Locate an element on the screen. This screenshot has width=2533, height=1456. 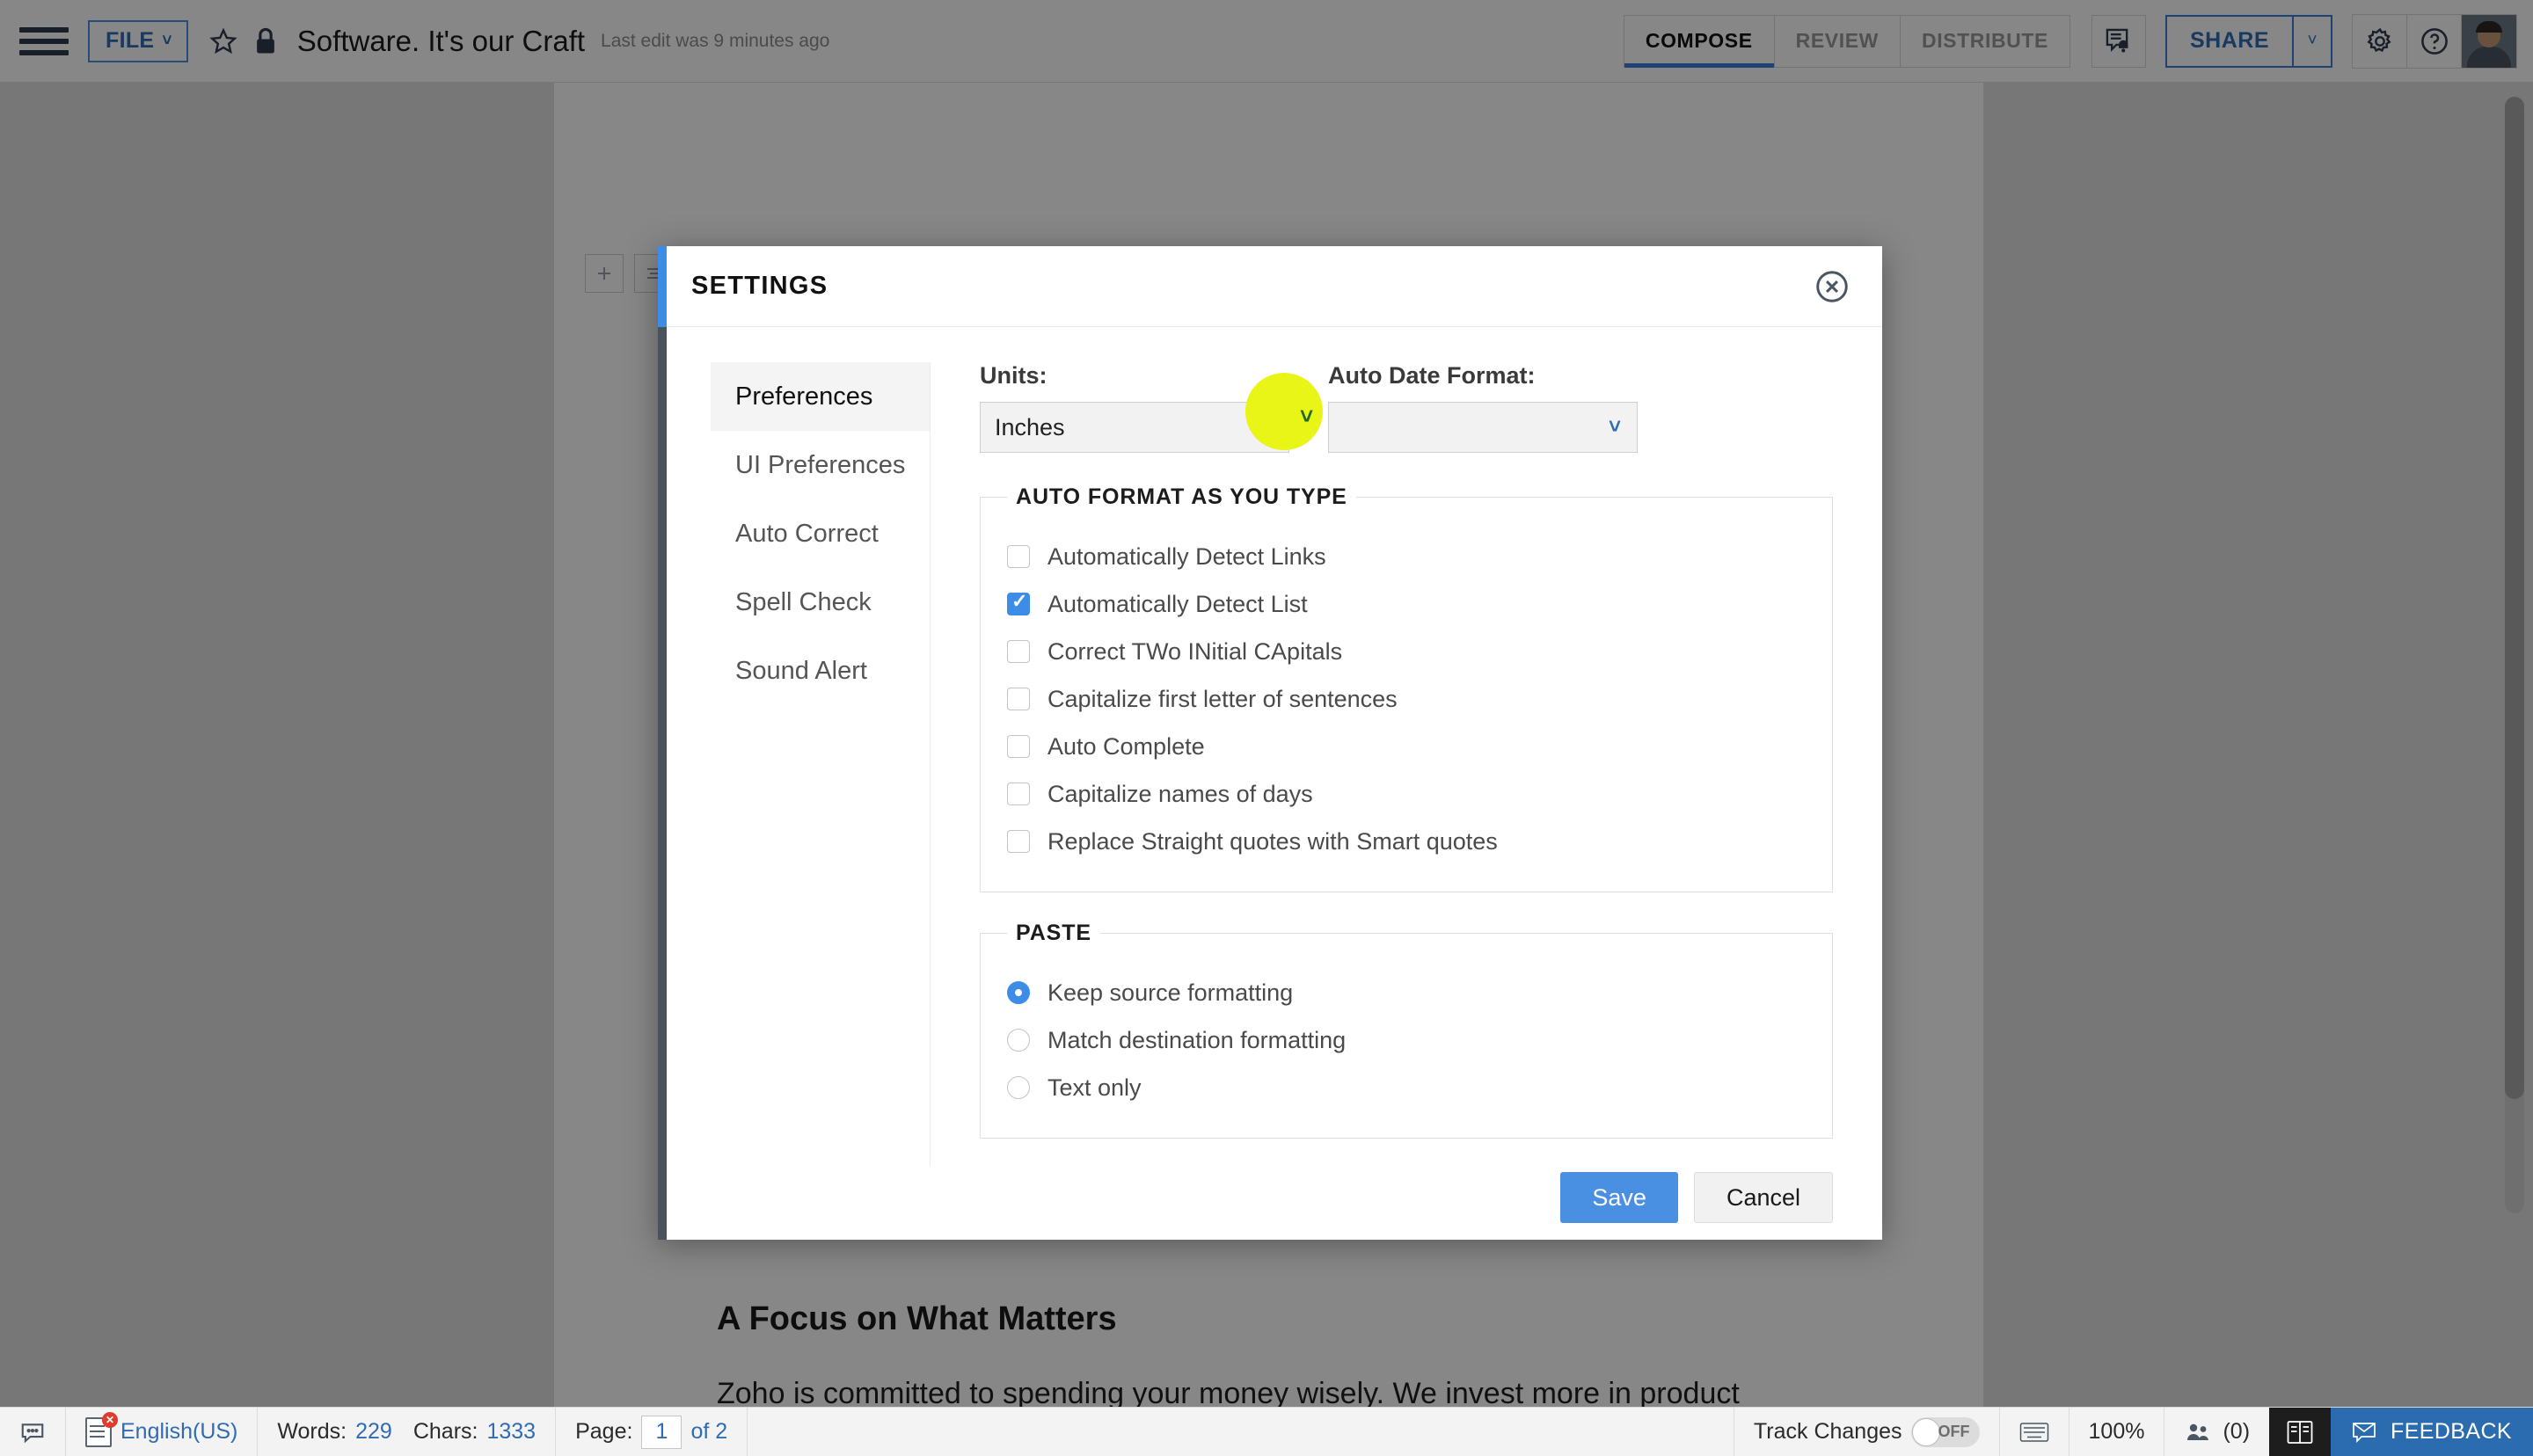
checkbox-label: Auto Complete is located at coordinates (1126, 746).